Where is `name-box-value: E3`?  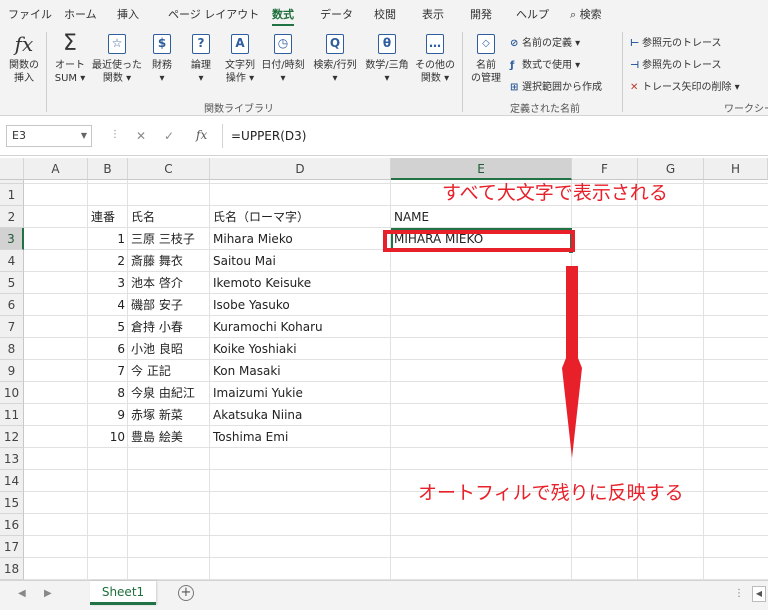
name-box-value: E3 is located at coordinates (19, 135).